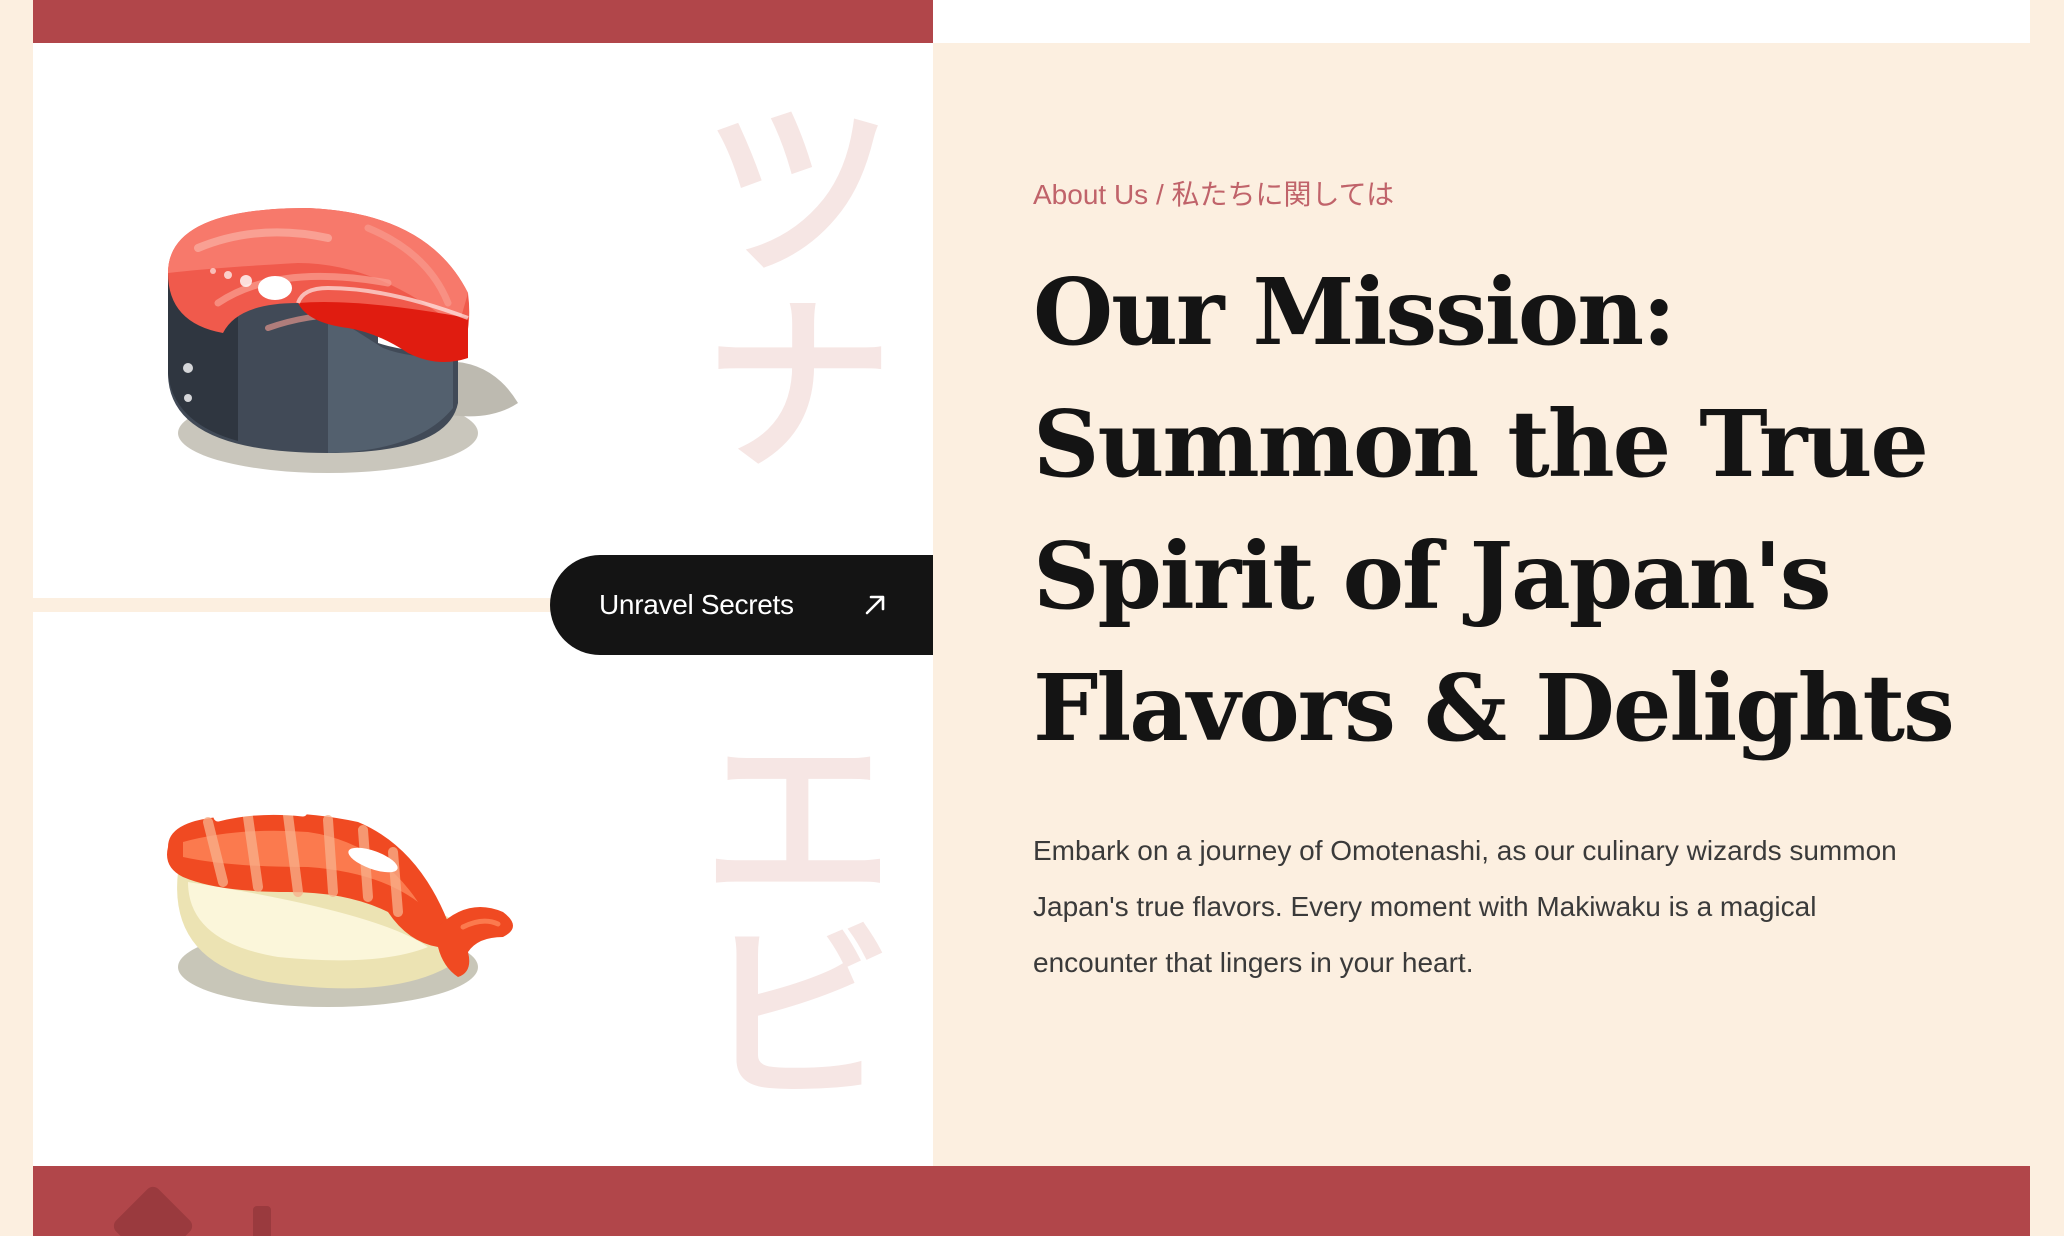 The image size is (2064, 1236). Describe the element at coordinates (1354, 312) in the screenshot. I see `headline-line: Our Mission:` at that location.